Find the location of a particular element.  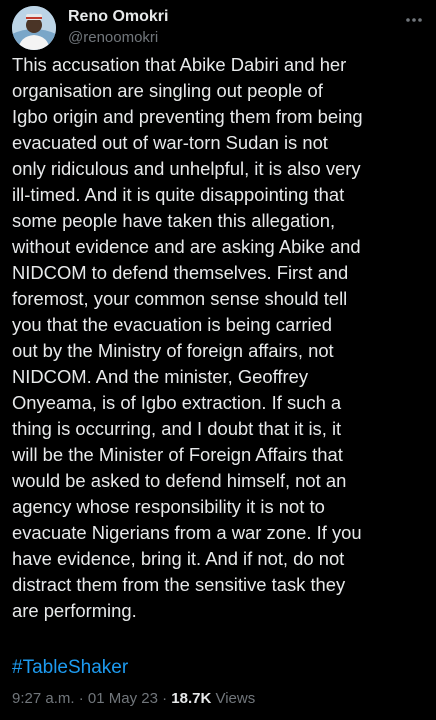

author-handle: @renoomokri is located at coordinates (113, 37).